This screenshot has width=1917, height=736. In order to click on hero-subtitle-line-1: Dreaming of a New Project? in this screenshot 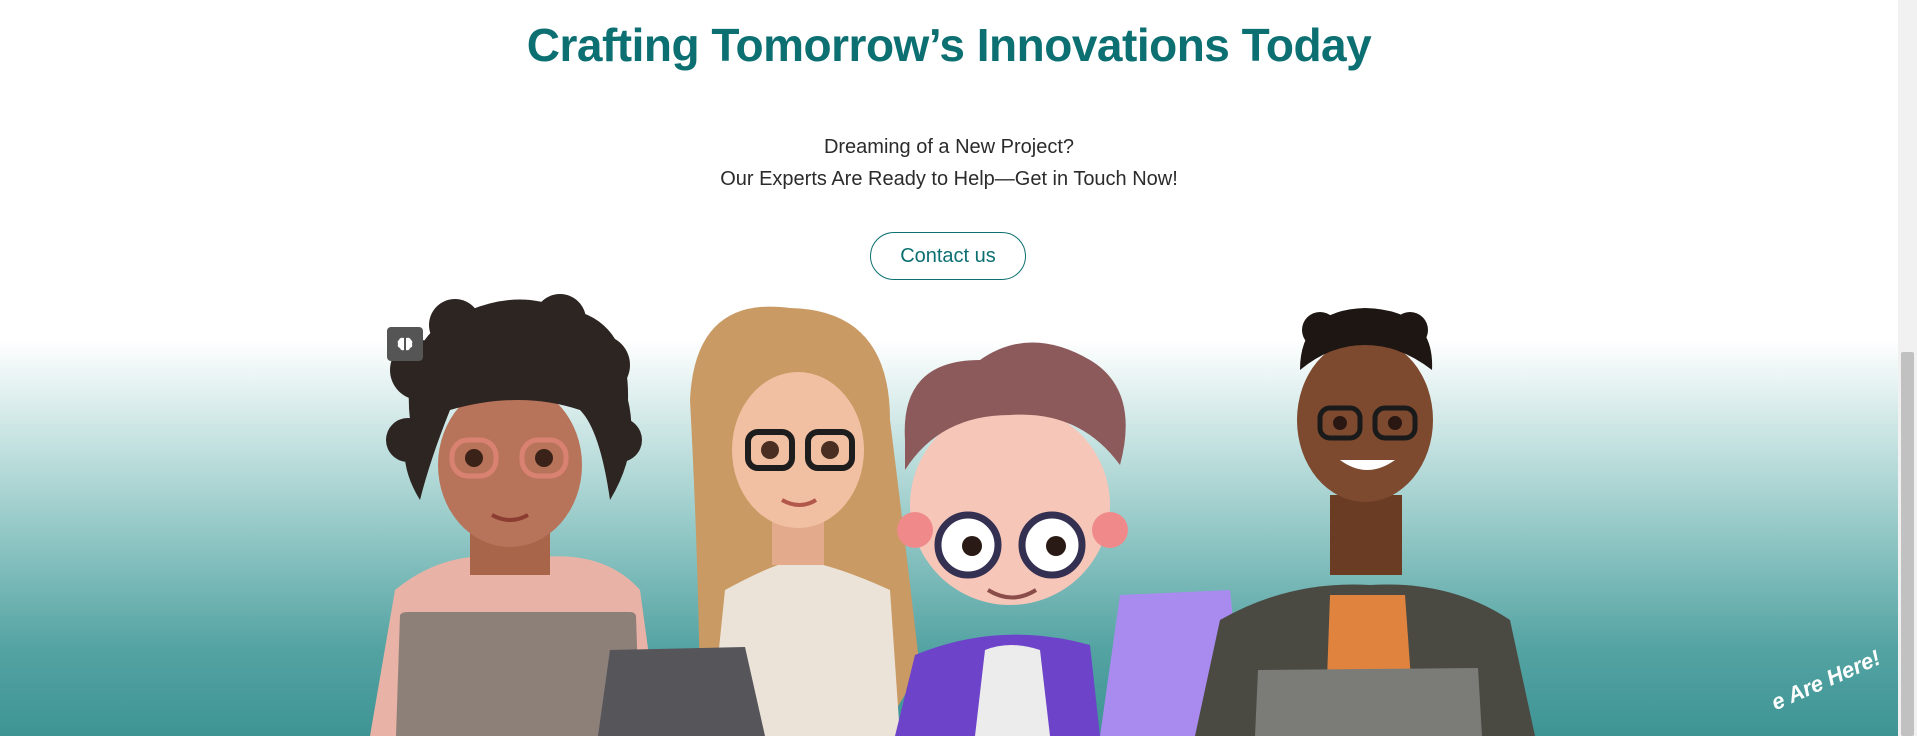, I will do `click(949, 147)`.